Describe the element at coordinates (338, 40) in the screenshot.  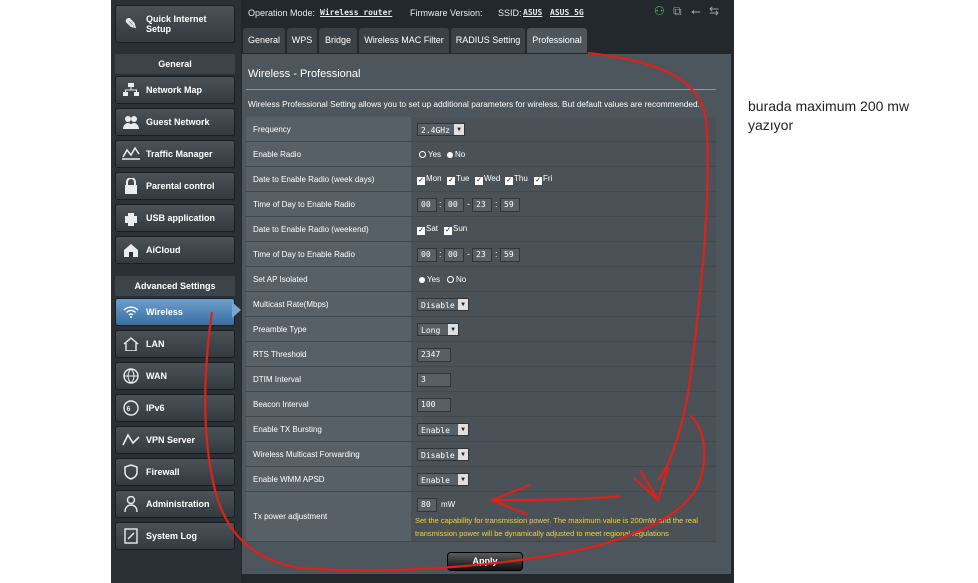
I see `tab-bridge: Bridge` at that location.